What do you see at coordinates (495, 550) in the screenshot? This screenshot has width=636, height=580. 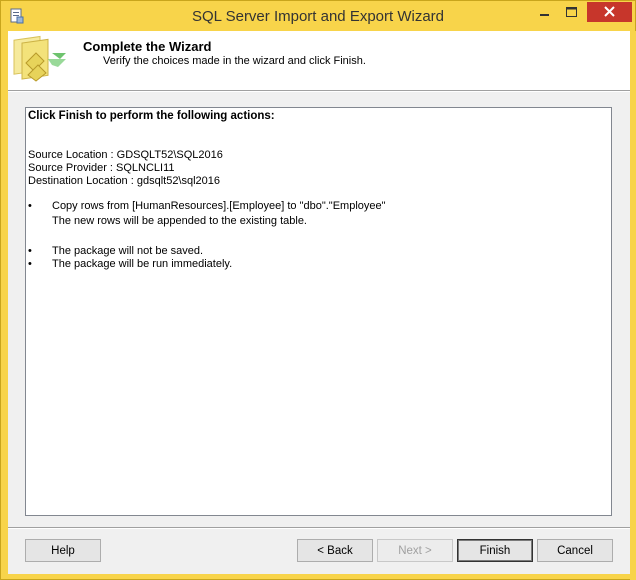 I see `finish-button: Finish` at bounding box center [495, 550].